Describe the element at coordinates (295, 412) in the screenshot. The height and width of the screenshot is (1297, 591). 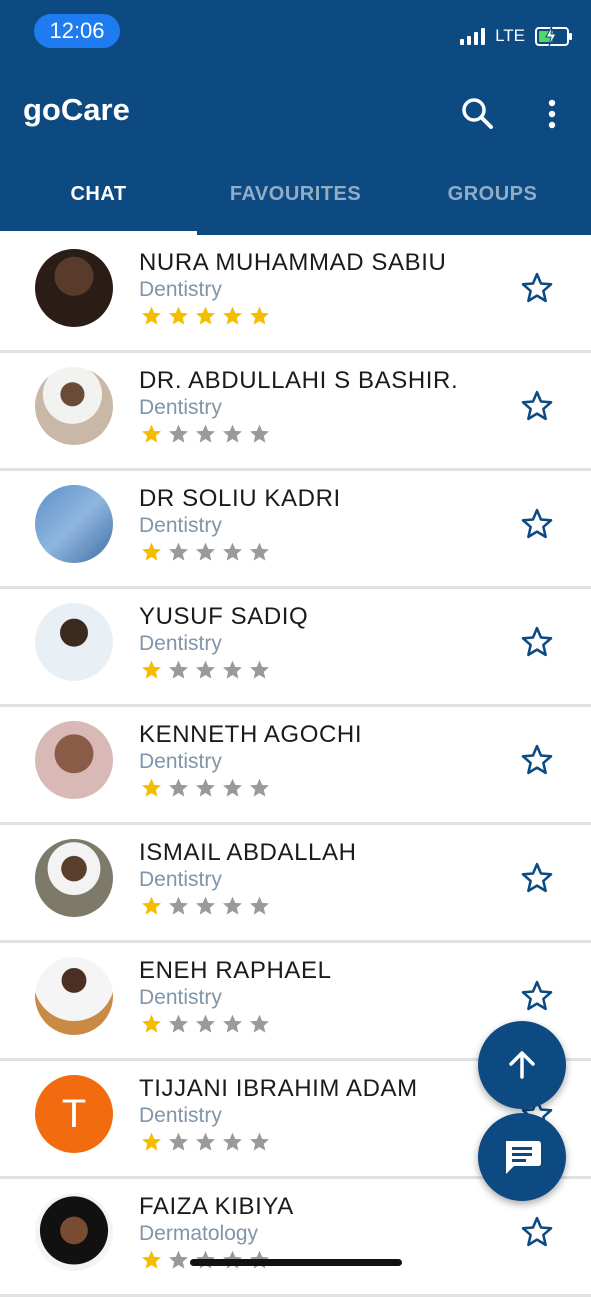
I see `doctor-list-item: DR. ABDULLAHI S BASHIR. Dentistry` at that location.